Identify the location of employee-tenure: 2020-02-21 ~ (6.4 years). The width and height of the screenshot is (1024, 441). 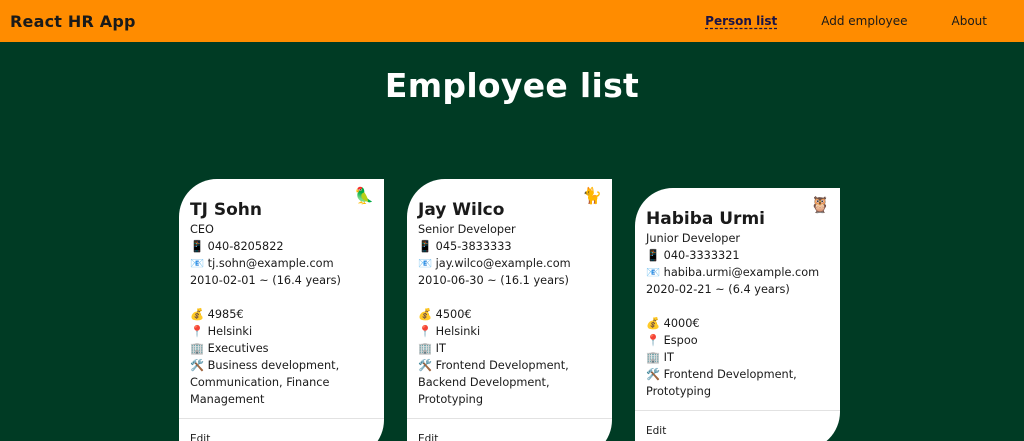
(718, 289).